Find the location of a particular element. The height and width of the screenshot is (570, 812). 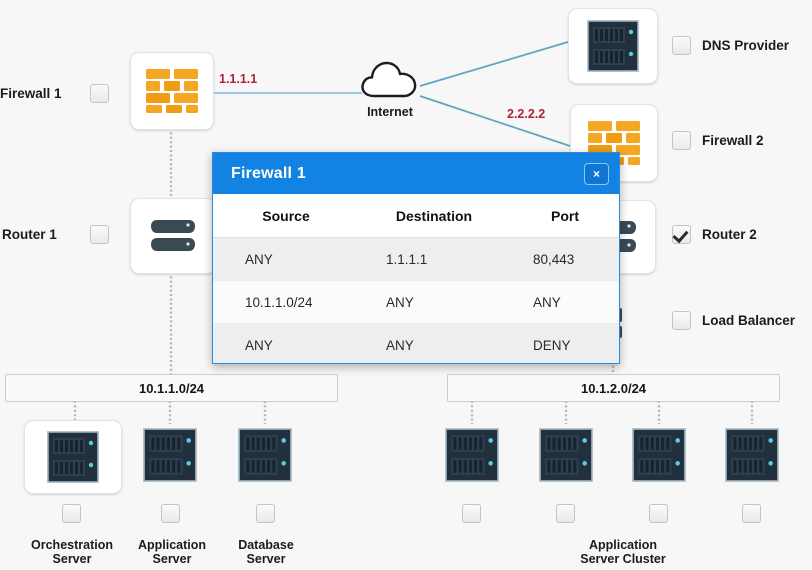

firewall2-checkbox is located at coordinates (681, 140).